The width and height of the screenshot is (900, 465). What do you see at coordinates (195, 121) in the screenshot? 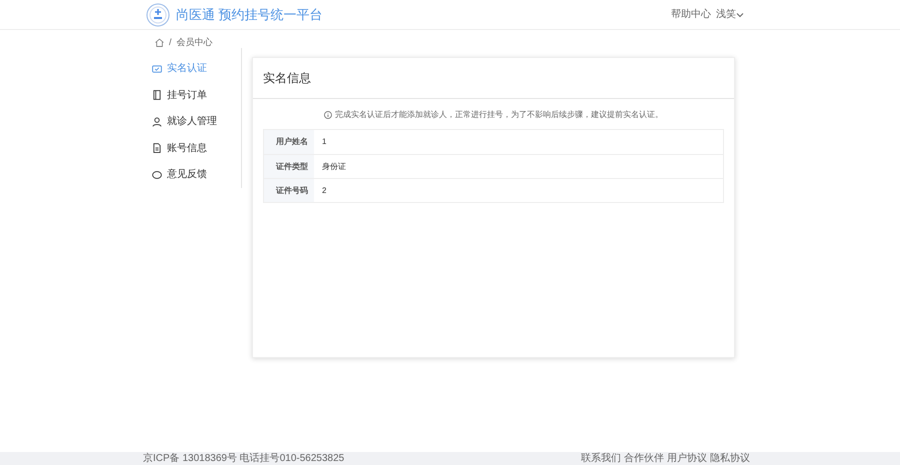
I see `sidebar-item: 就诊人管理` at bounding box center [195, 121].